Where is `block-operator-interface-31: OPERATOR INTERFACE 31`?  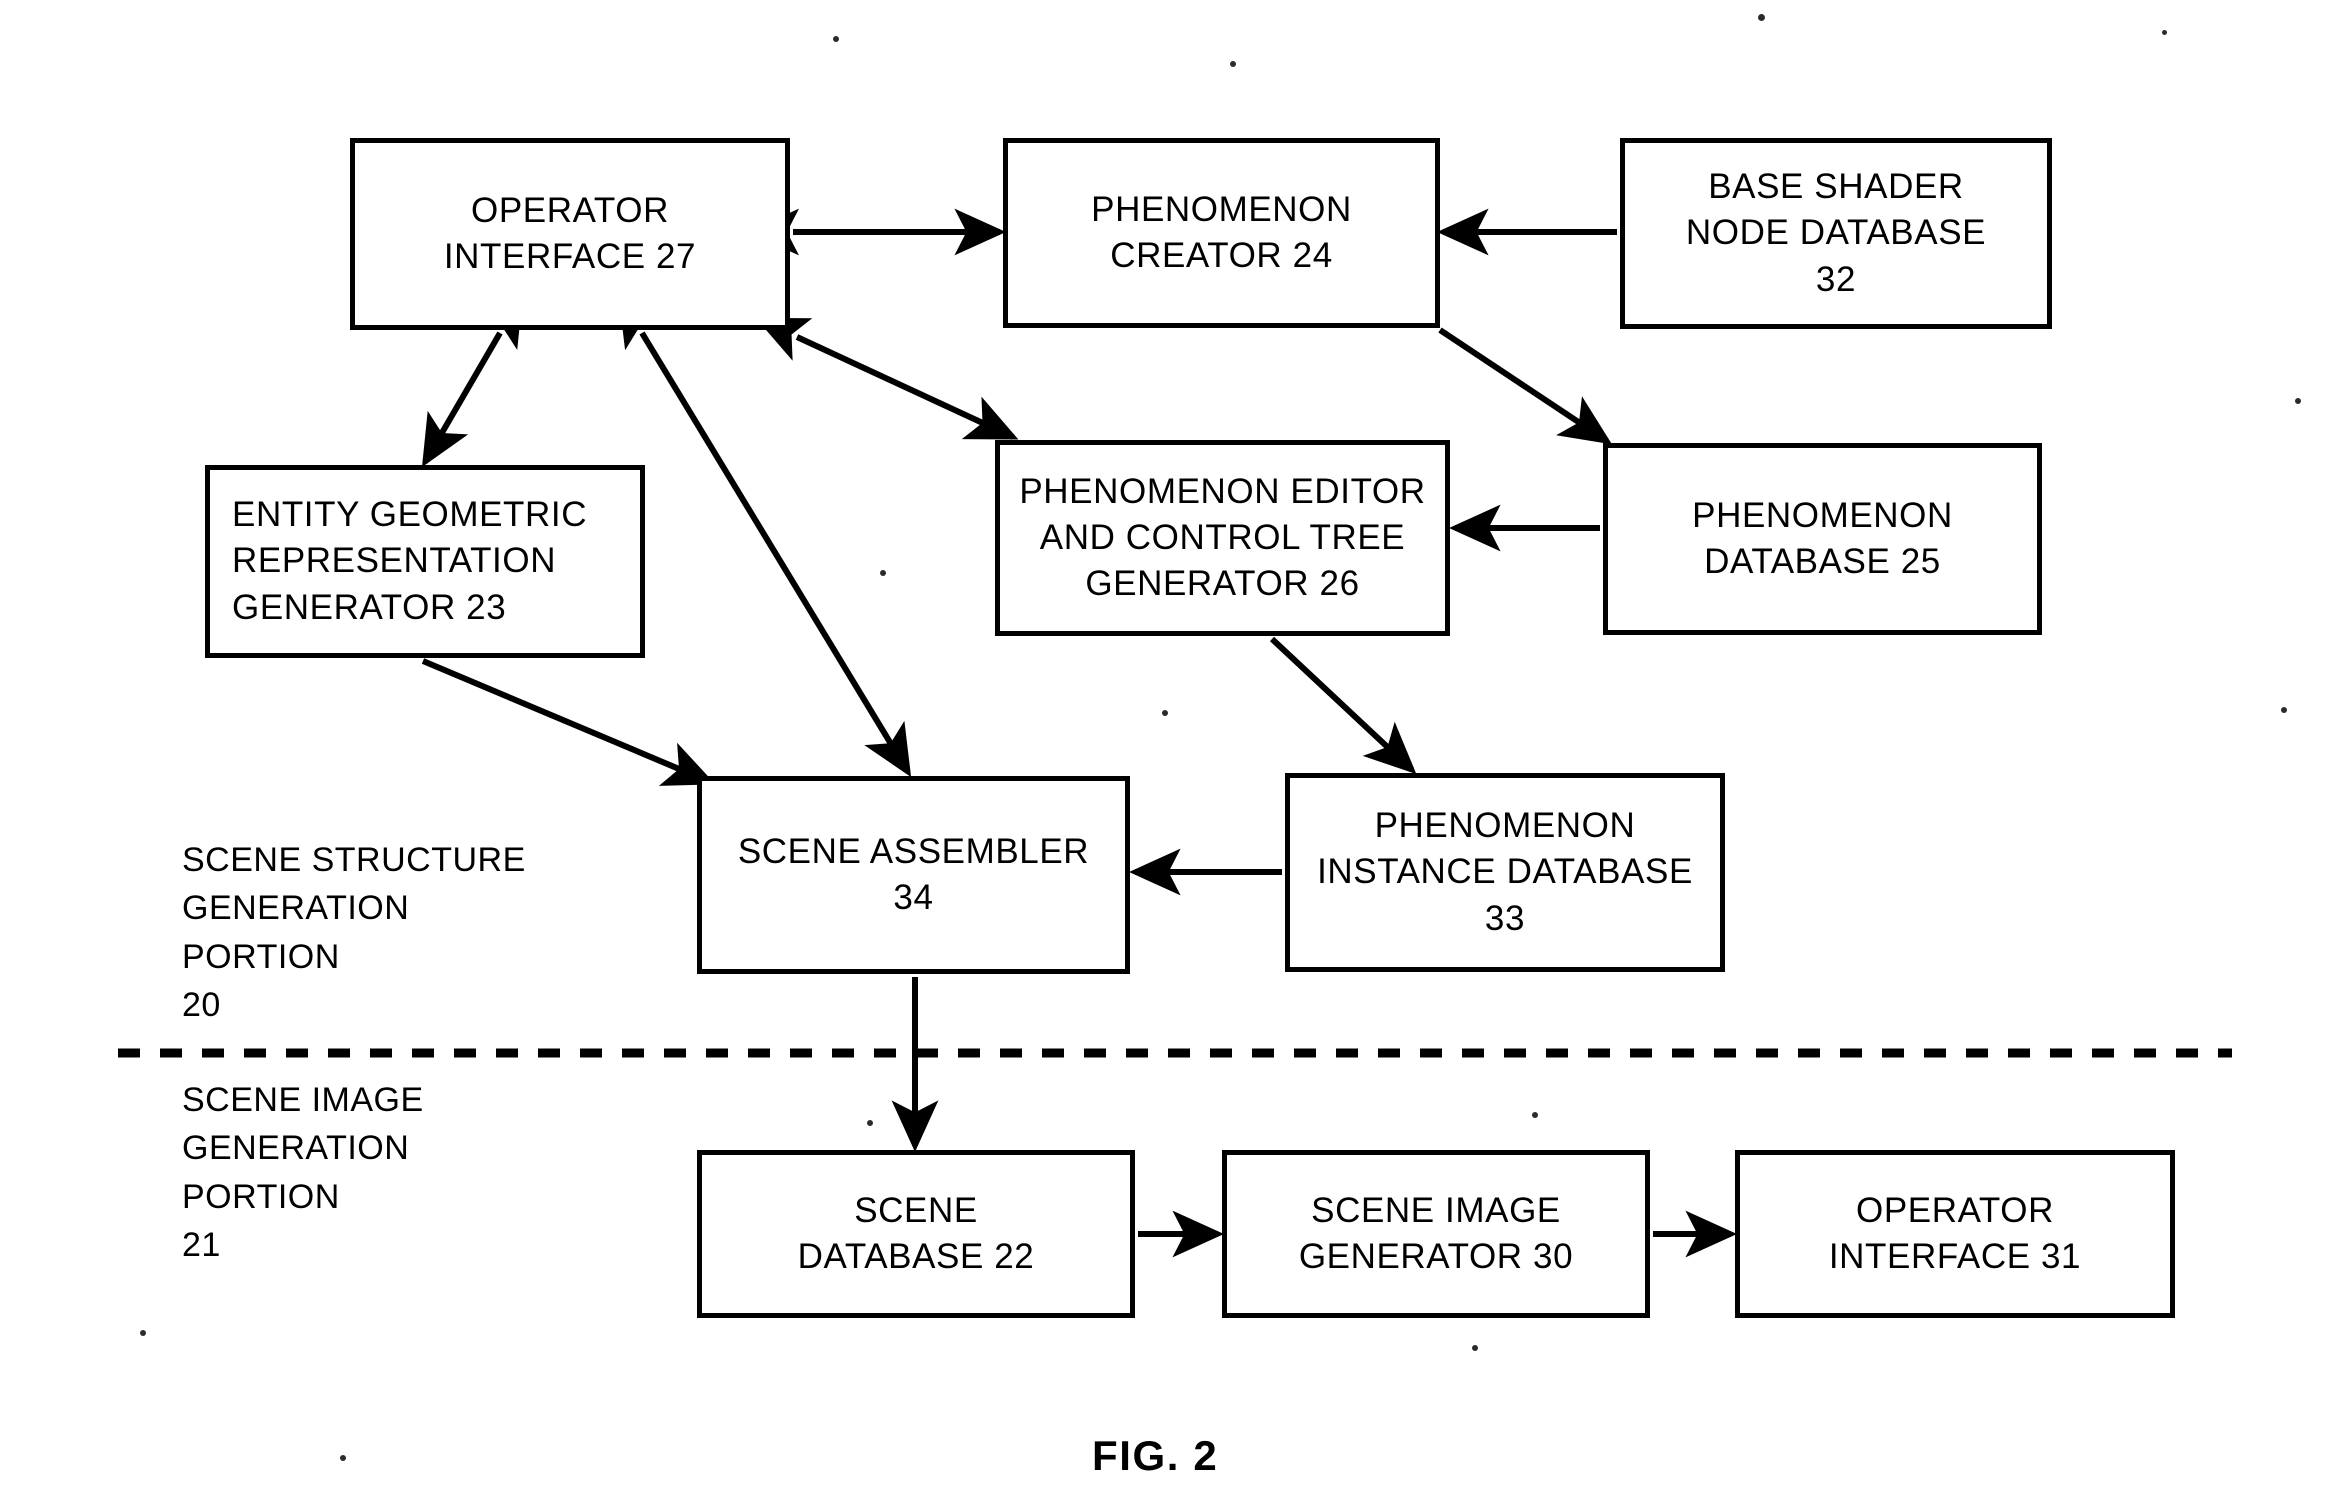
block-operator-interface-31: OPERATOR INTERFACE 31 is located at coordinates (1955, 1234).